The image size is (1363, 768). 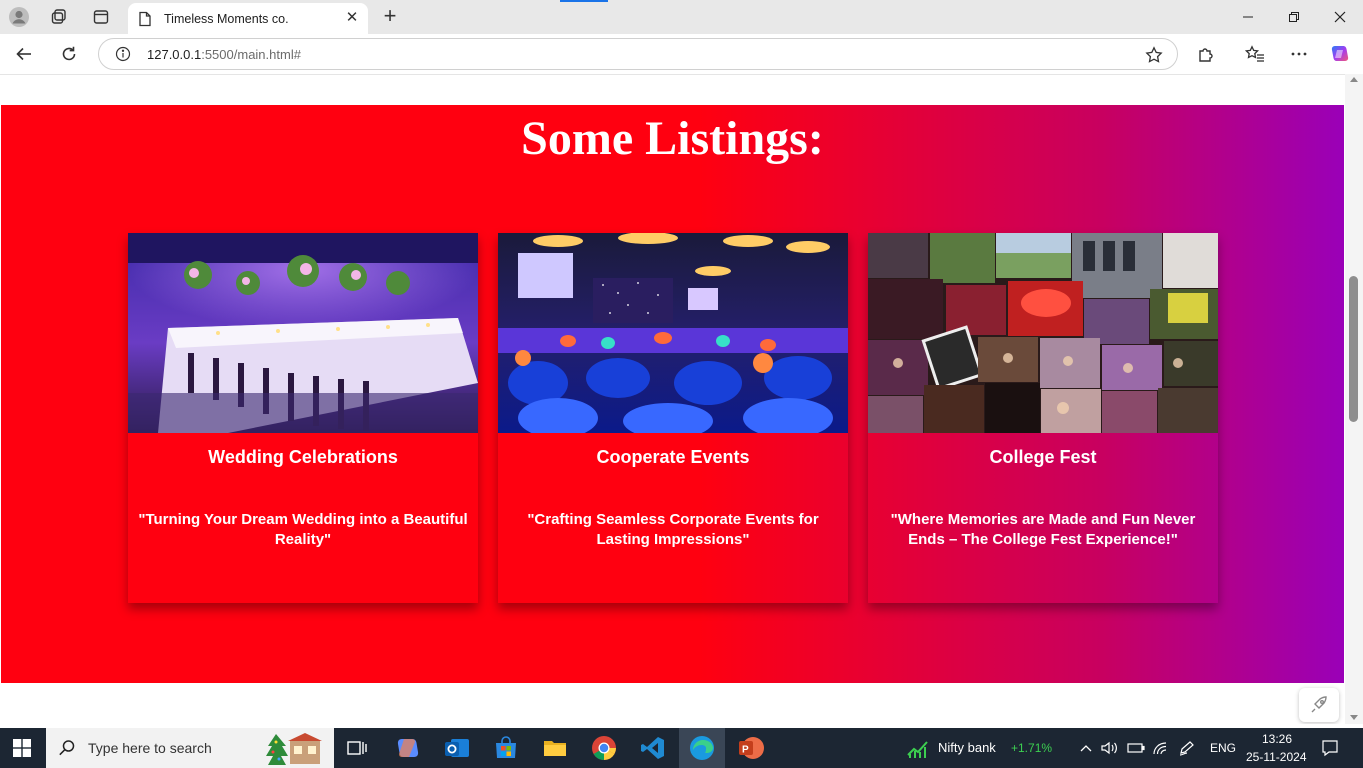 I want to click on wifi-icon, so click(x=1161, y=748).